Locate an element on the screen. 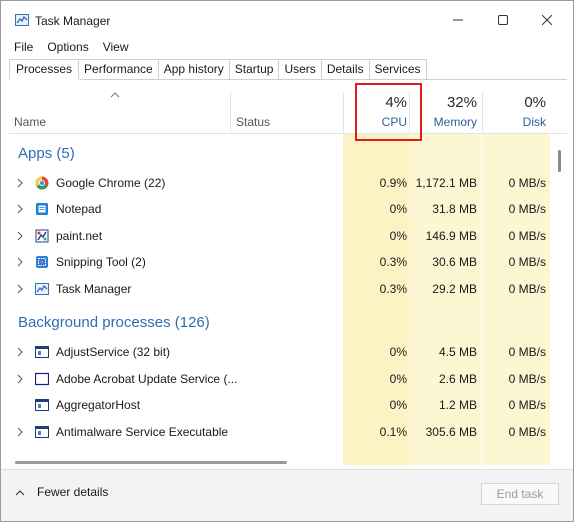 This screenshot has width=574, height=522. close-icon is located at coordinates (547, 20).